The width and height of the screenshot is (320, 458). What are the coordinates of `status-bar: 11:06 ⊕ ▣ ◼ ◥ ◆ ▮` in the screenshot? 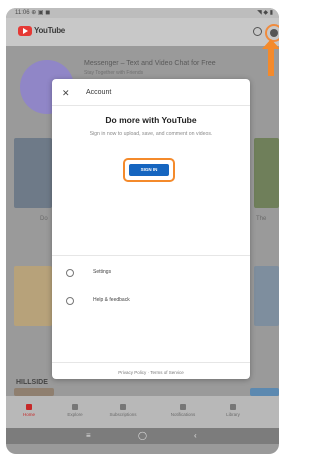 It's located at (142, 13).